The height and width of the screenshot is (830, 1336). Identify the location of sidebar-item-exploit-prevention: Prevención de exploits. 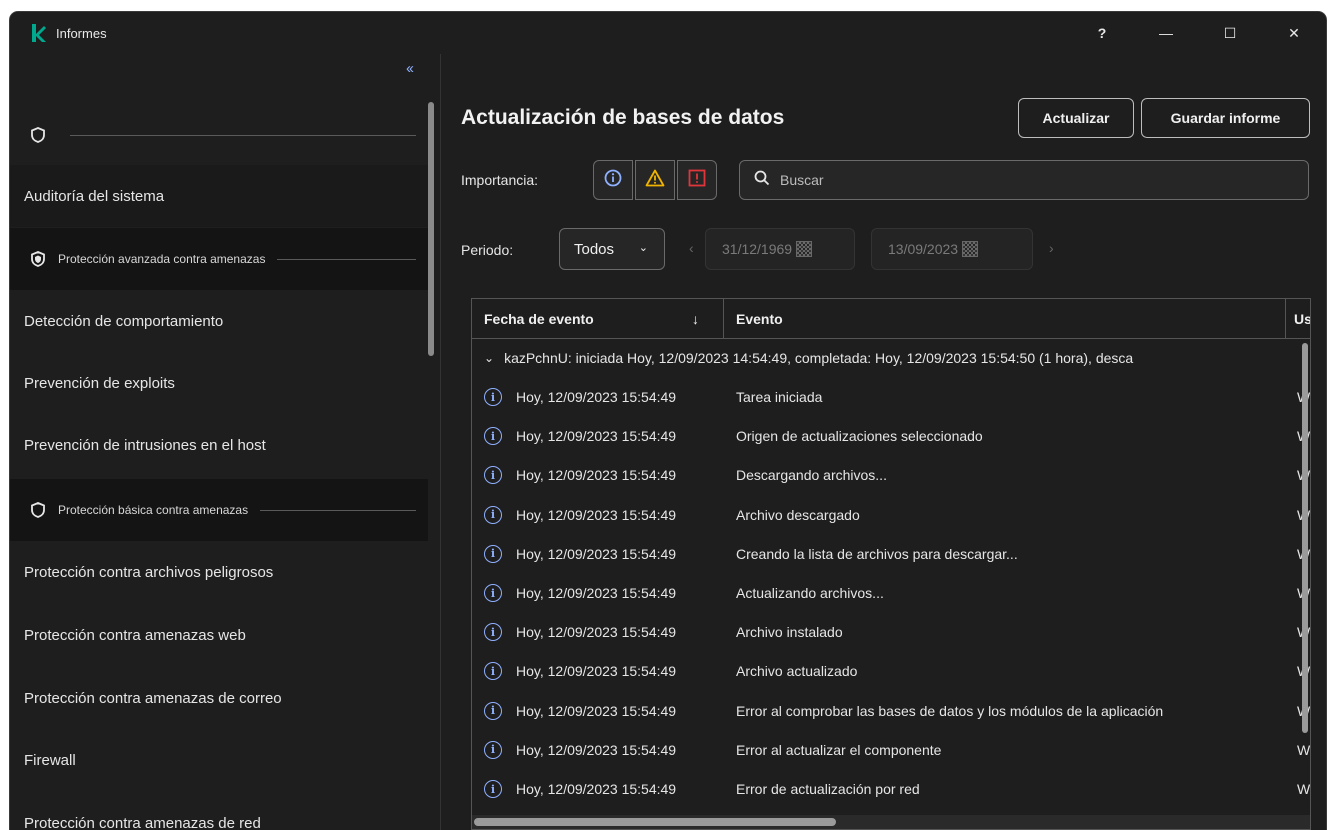
(219, 383).